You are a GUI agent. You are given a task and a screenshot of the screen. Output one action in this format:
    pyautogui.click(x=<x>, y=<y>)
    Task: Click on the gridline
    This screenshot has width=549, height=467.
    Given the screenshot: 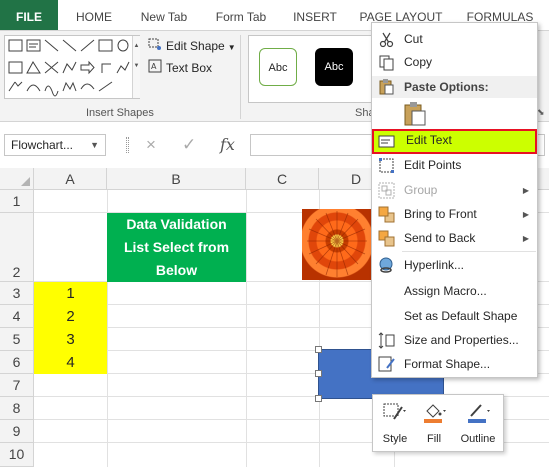 What is the action you would take?
    pyautogui.click(x=246, y=328)
    